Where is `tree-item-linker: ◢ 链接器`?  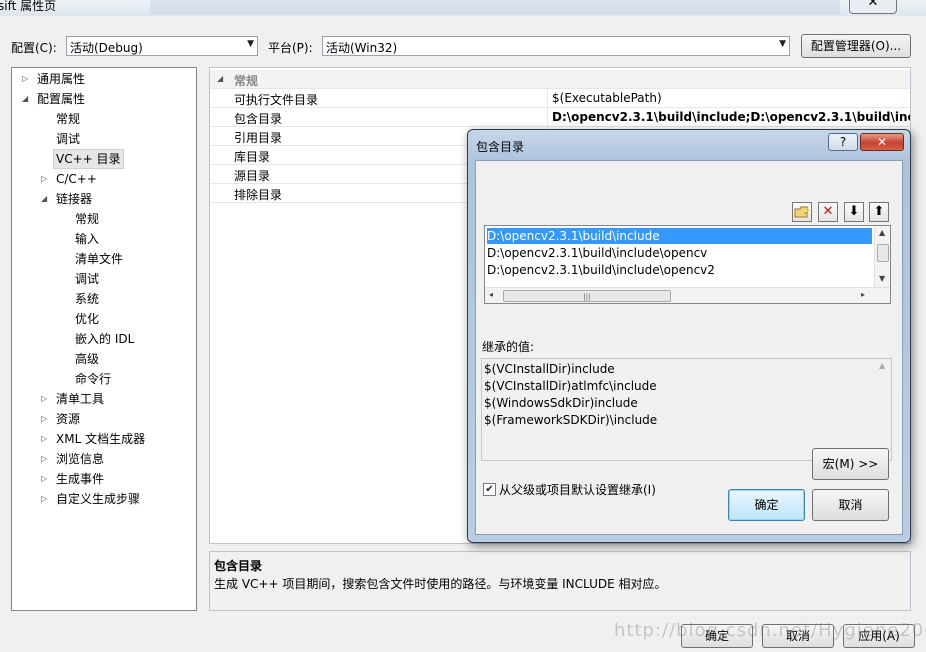
tree-item-linker: ◢ 链接器 is located at coordinates (66, 199).